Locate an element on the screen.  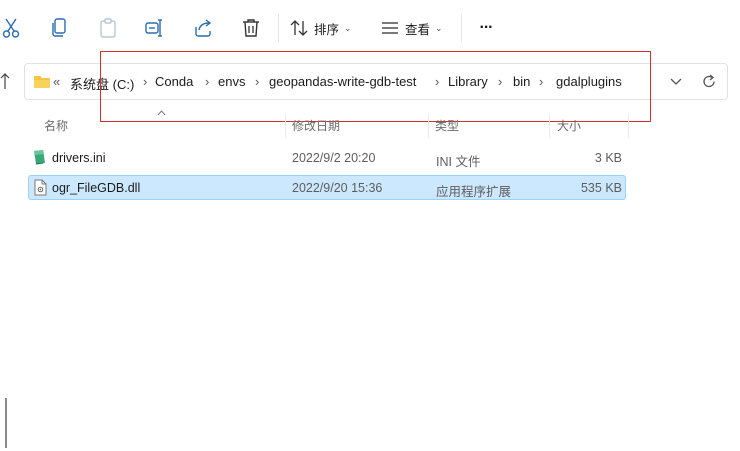
column-header-type: 类型 is located at coordinates (447, 125).